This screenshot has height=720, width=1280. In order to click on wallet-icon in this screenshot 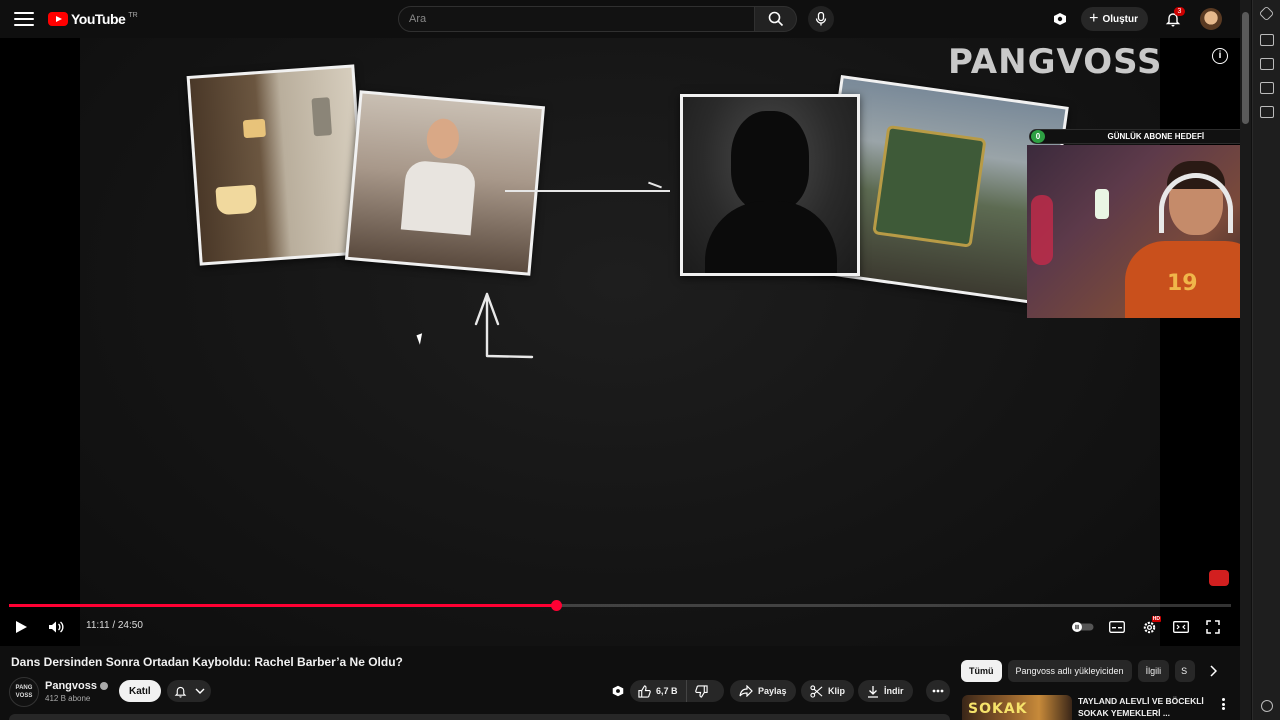, I will do `click(1267, 64)`.